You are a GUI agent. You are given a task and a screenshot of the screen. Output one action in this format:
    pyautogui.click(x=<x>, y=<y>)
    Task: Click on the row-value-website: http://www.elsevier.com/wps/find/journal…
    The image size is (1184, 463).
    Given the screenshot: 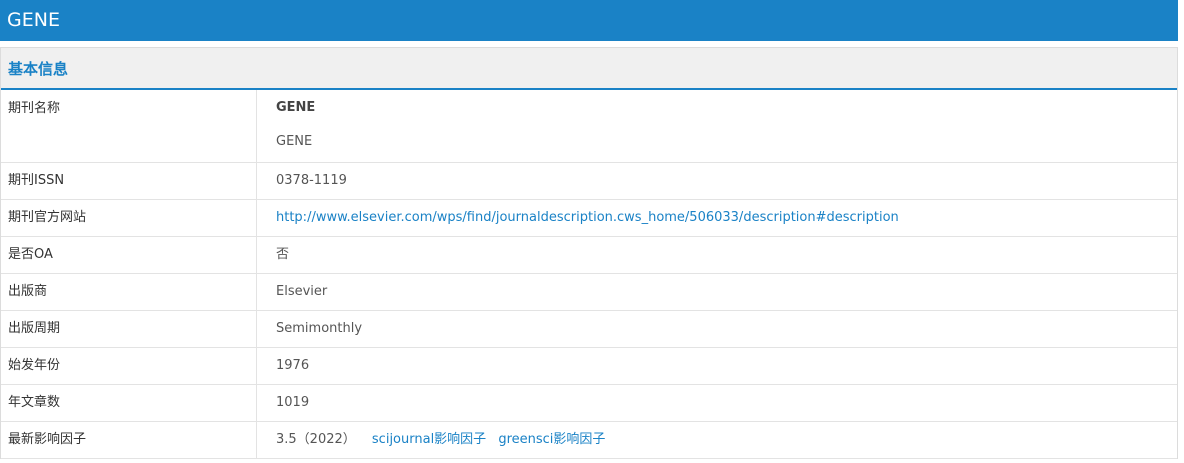 What is the action you would take?
    pyautogui.click(x=716, y=218)
    